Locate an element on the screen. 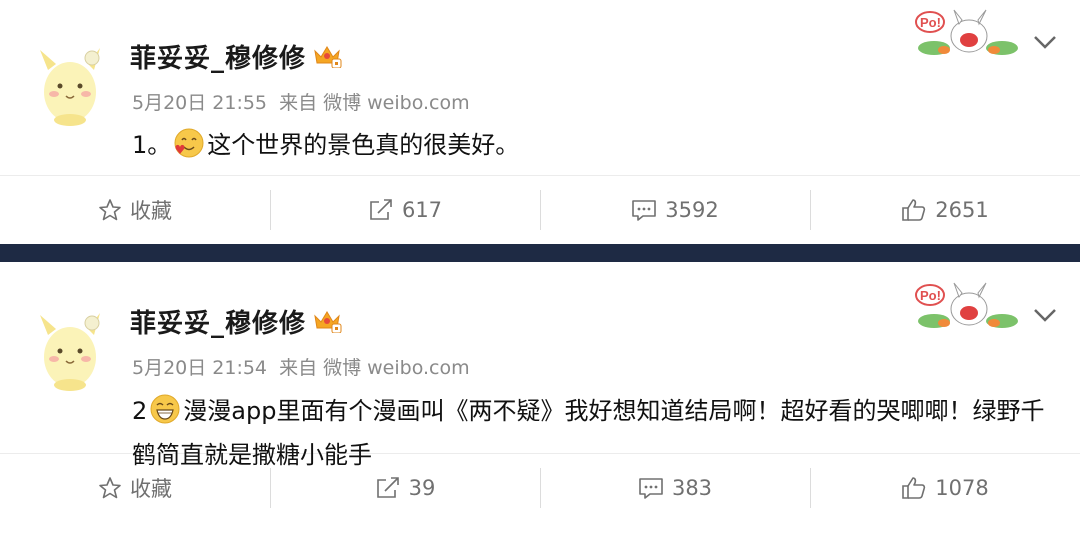 Image resolution: width=1080 pixels, height=550 pixels. post-meta: 5月20日 21:55 来自 微博 weibo.com is located at coordinates (304, 101).